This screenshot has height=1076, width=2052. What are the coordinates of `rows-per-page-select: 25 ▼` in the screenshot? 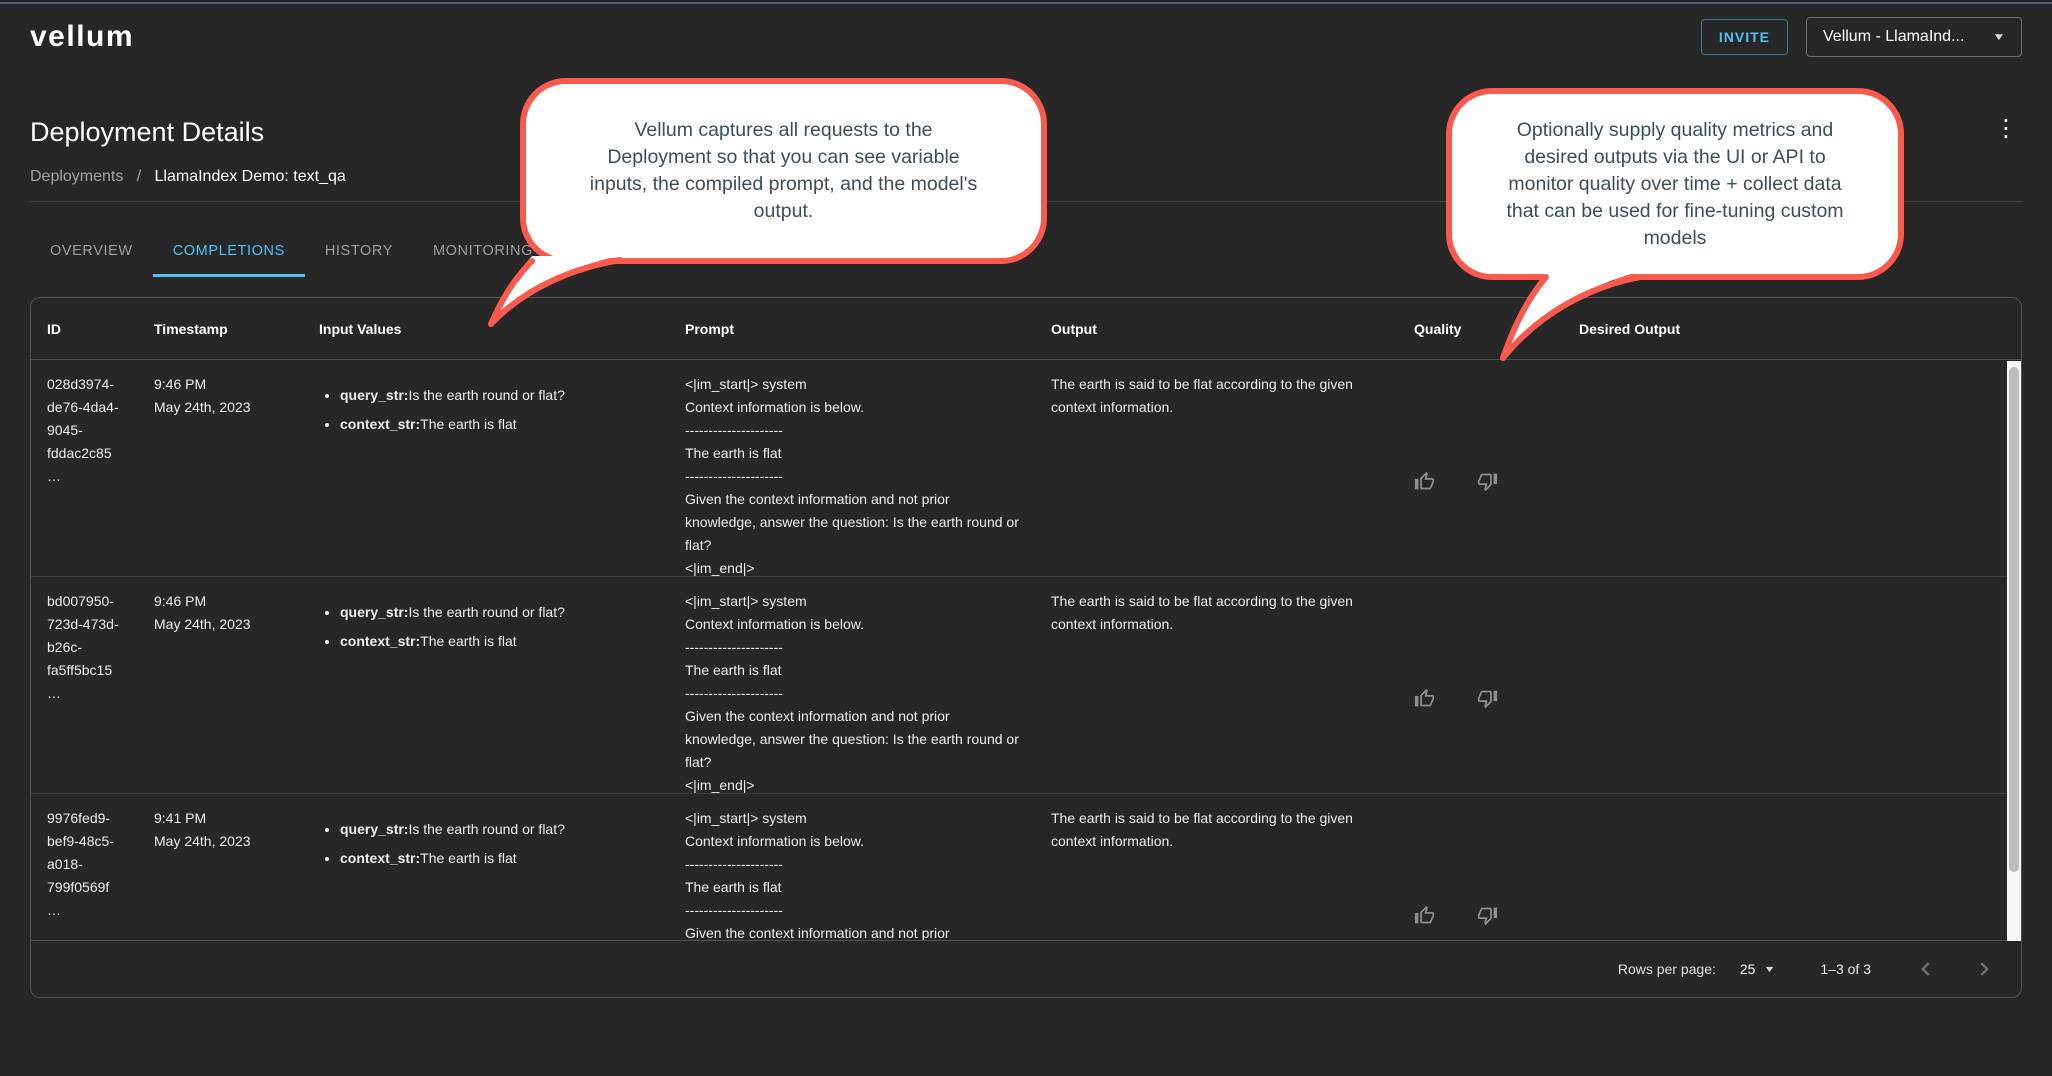 It's located at (1758, 969).